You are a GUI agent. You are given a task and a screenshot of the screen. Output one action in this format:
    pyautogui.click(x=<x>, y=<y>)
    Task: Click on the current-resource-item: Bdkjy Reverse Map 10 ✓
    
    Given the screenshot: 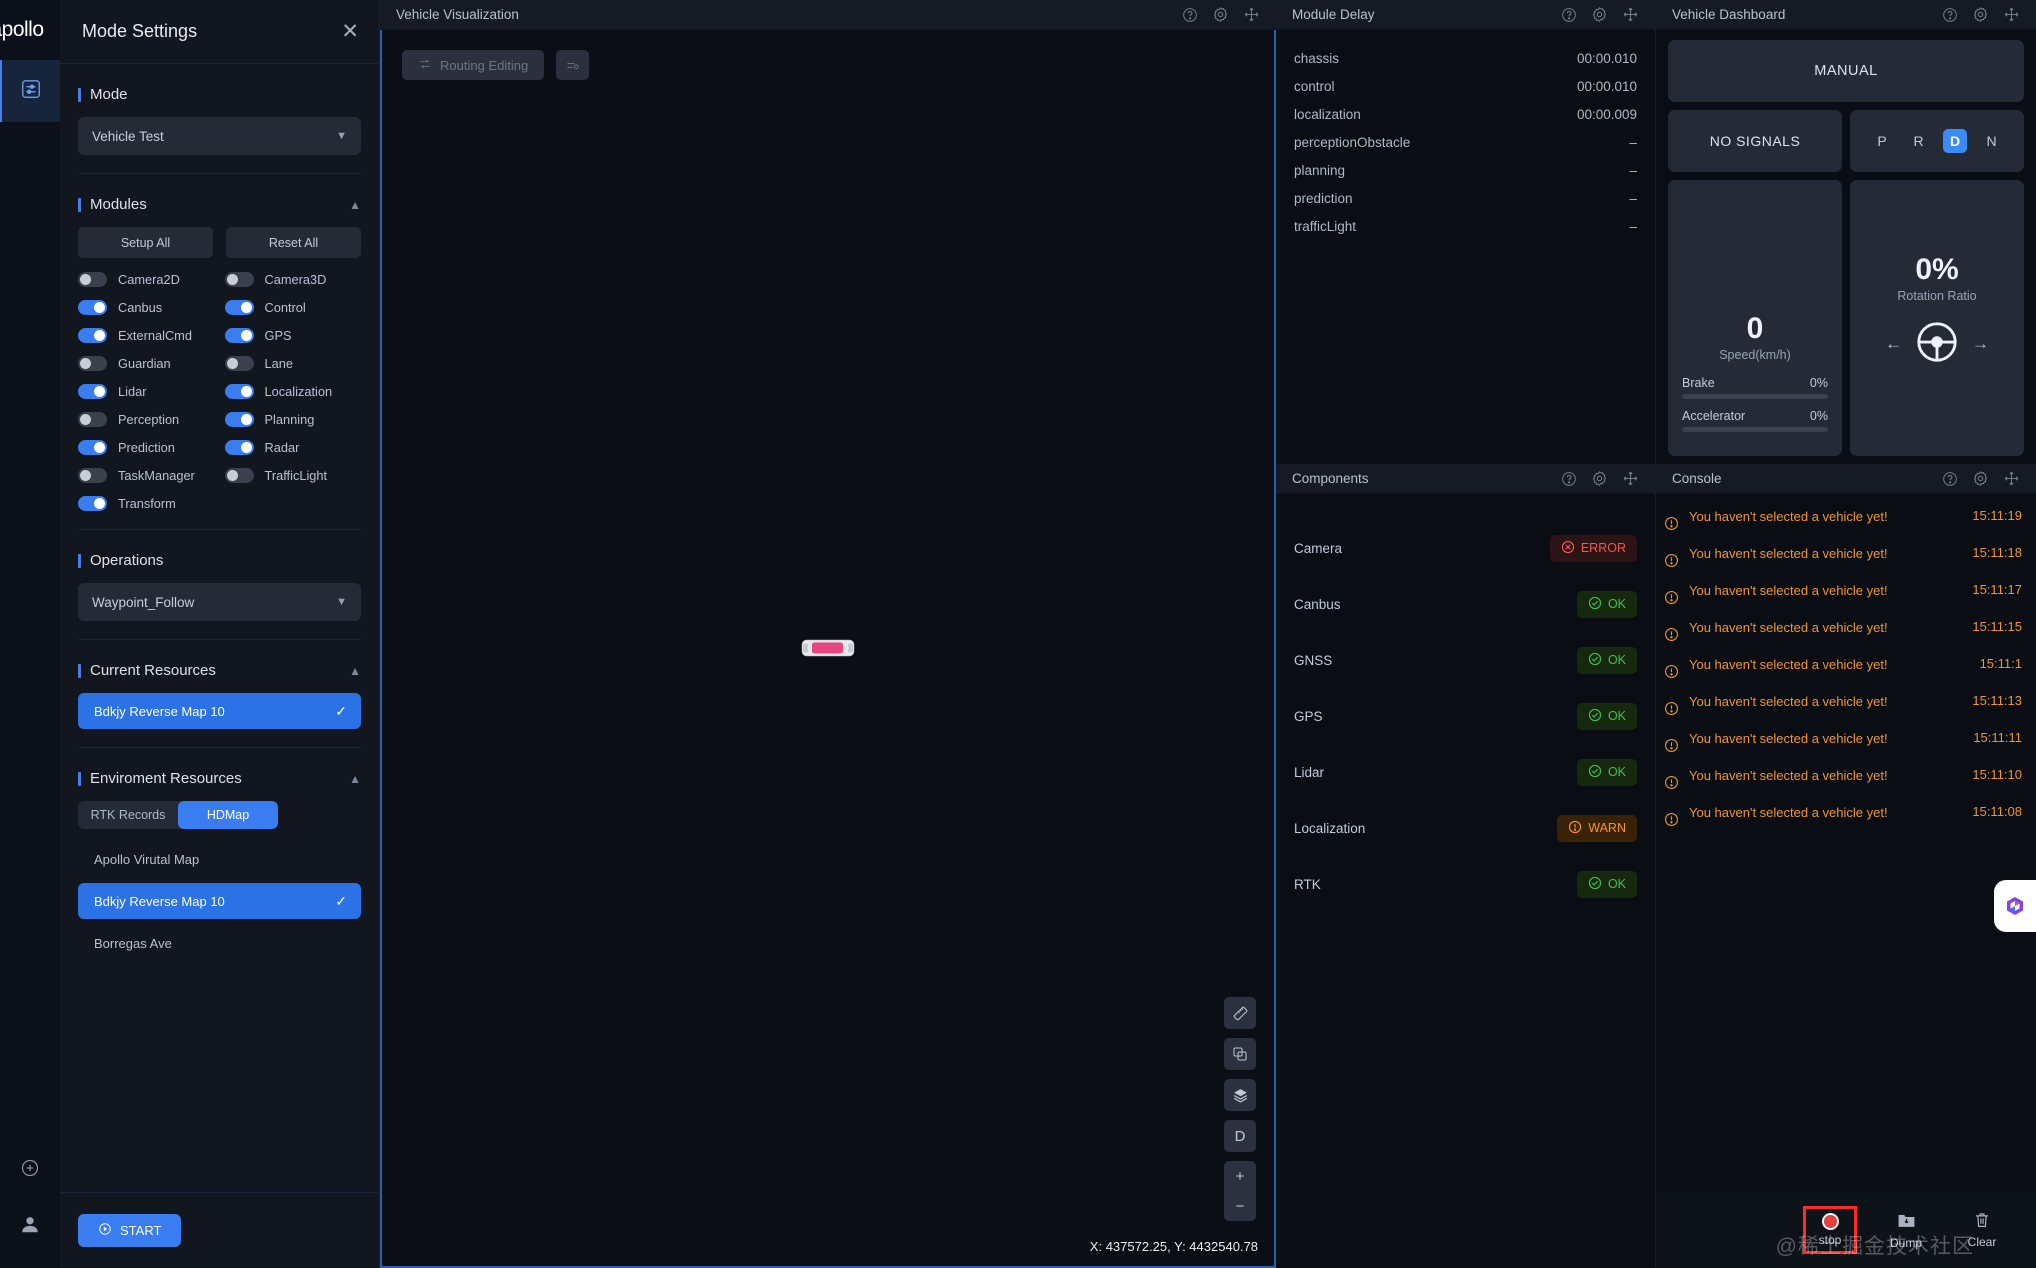 What is the action you would take?
    pyautogui.click(x=219, y=711)
    